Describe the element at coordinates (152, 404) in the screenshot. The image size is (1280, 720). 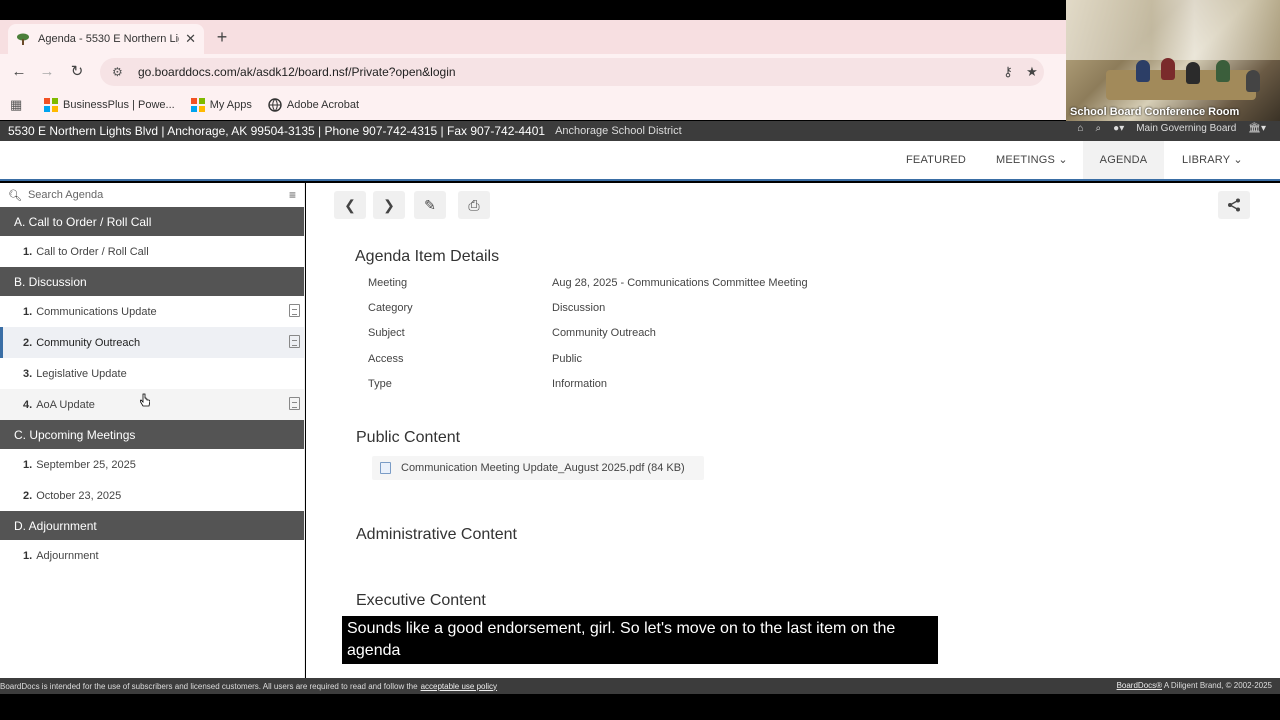
I see `agenda-item: 4. AoA Update` at that location.